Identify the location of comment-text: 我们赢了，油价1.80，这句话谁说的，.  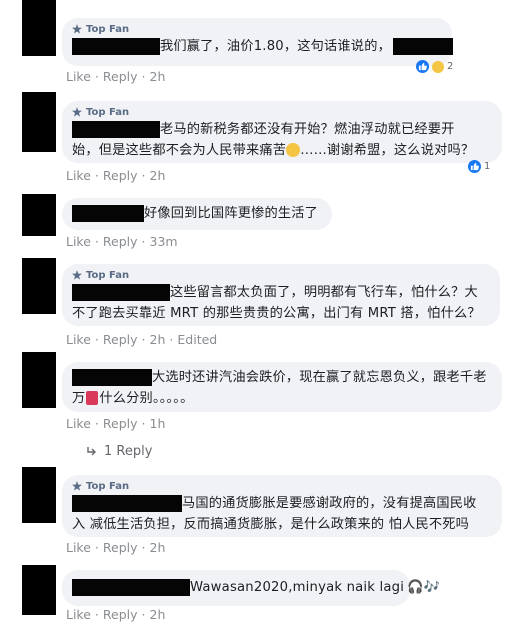
(275, 46).